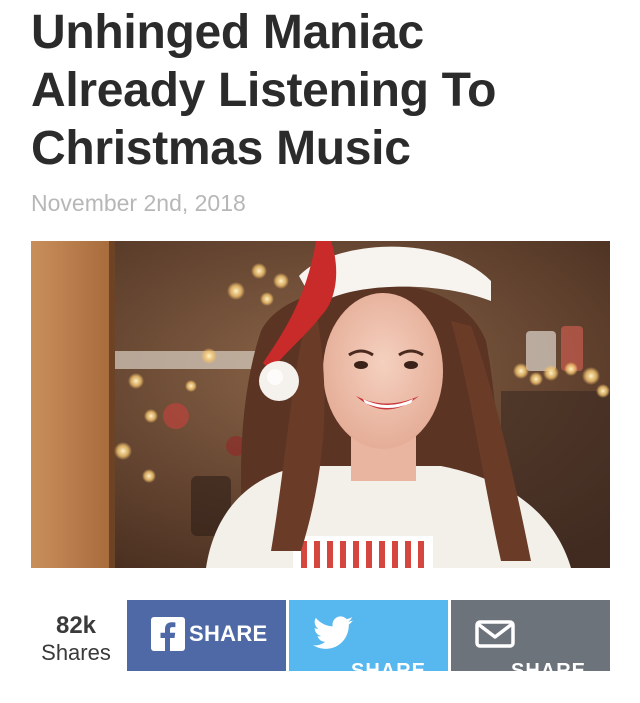  I want to click on share-count: 82k Shares, so click(76, 639).